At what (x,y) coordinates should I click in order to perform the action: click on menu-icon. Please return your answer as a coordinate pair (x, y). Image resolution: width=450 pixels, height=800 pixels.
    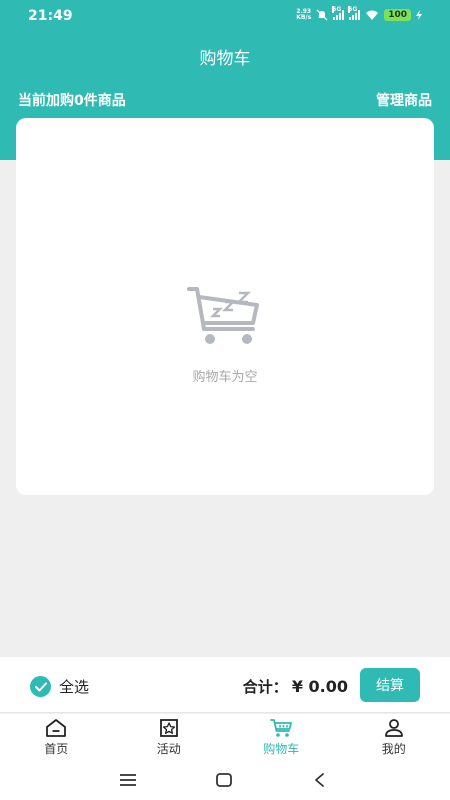
    Looking at the image, I should click on (128, 780).